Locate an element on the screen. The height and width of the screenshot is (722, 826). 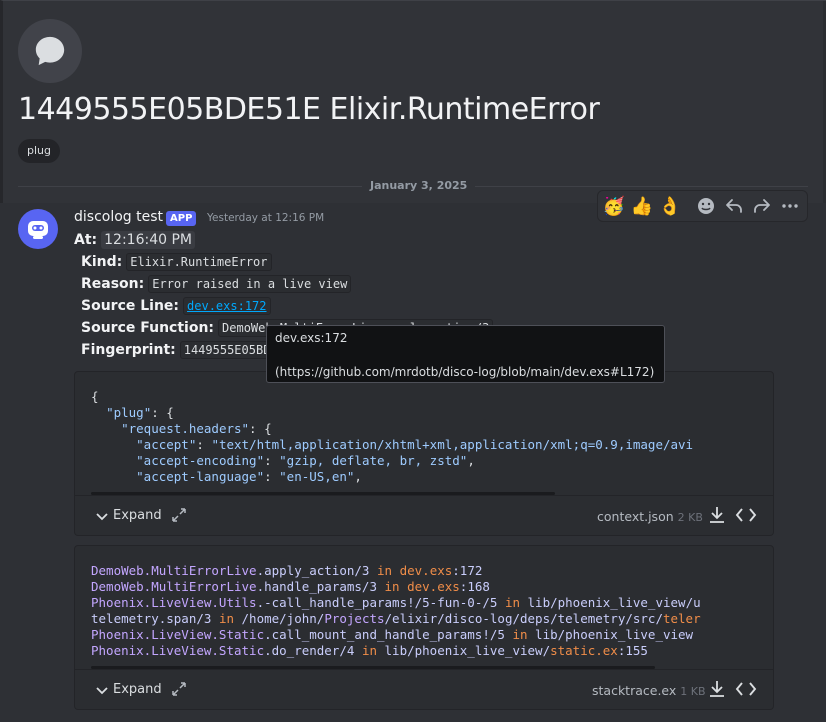
field-reason: Reason: Error raised in a live view is located at coordinates (216, 284).